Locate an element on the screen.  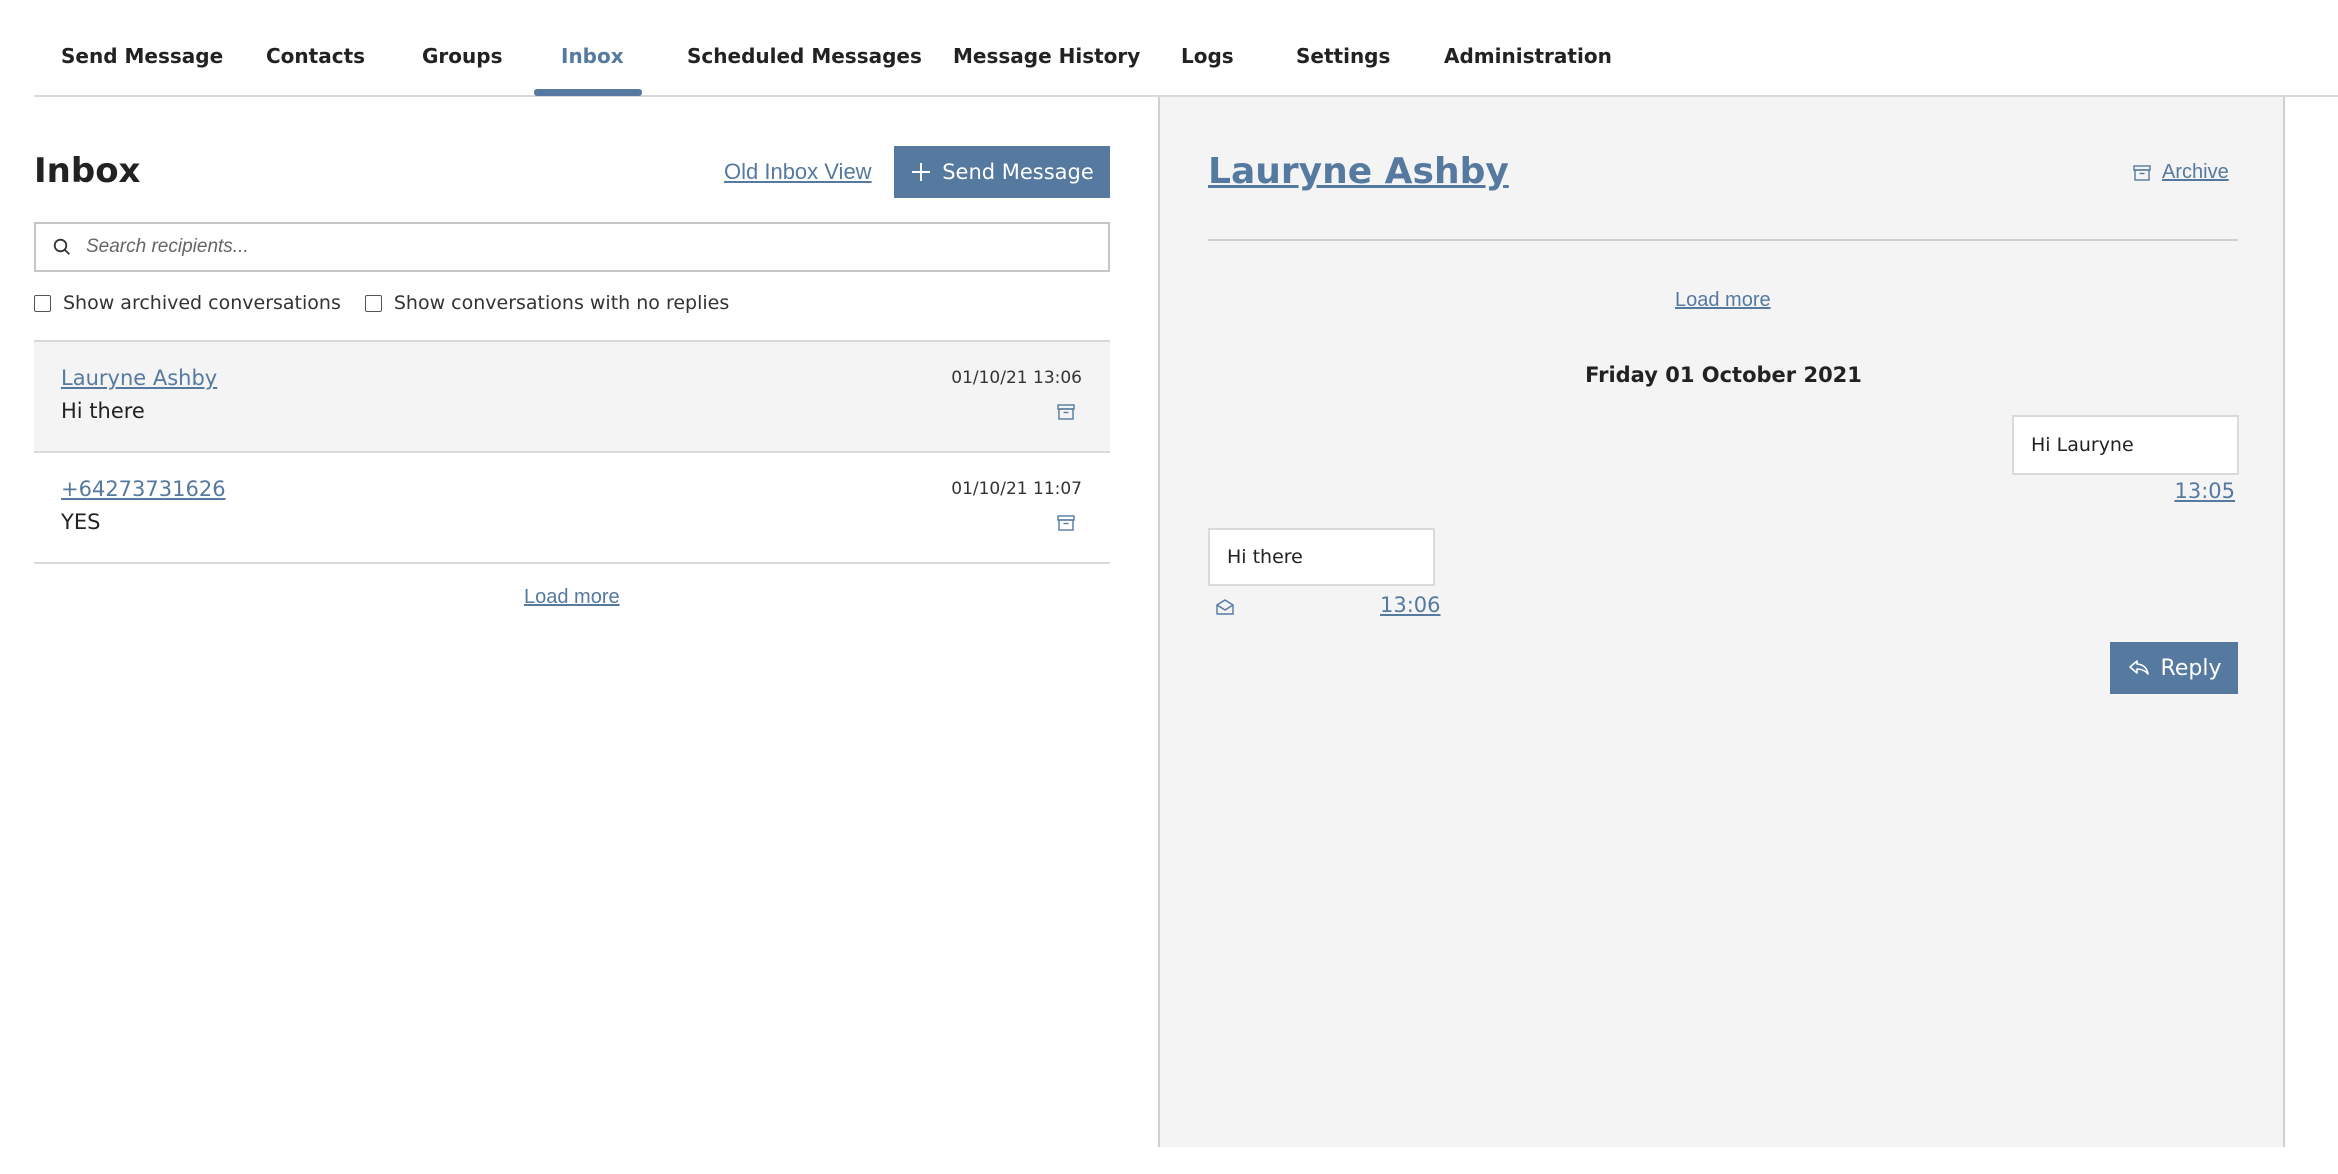
incoming-message-time: 13:06 is located at coordinates (1410, 605).